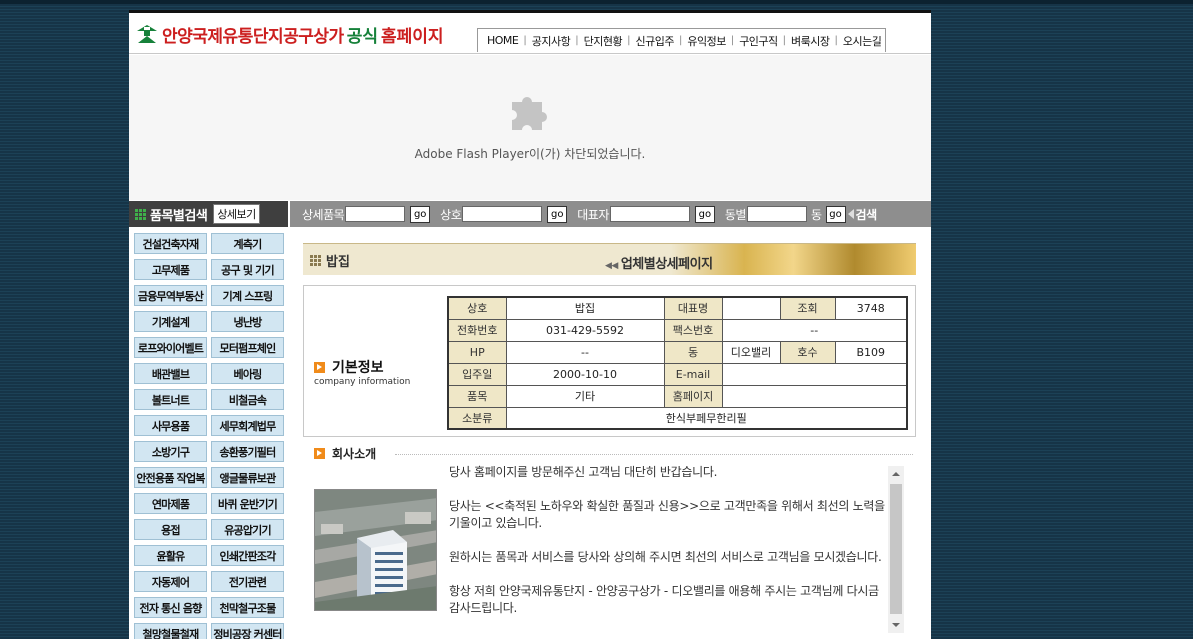 The height and width of the screenshot is (639, 1193). I want to click on company-search-go-button: go, so click(557, 214).